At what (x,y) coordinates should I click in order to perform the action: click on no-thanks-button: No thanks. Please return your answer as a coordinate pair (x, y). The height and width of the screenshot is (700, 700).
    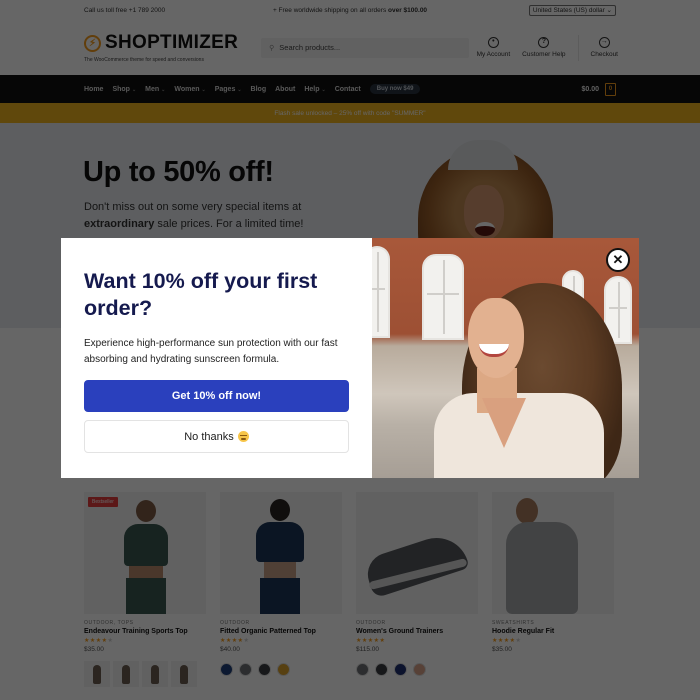
    Looking at the image, I should click on (216, 436).